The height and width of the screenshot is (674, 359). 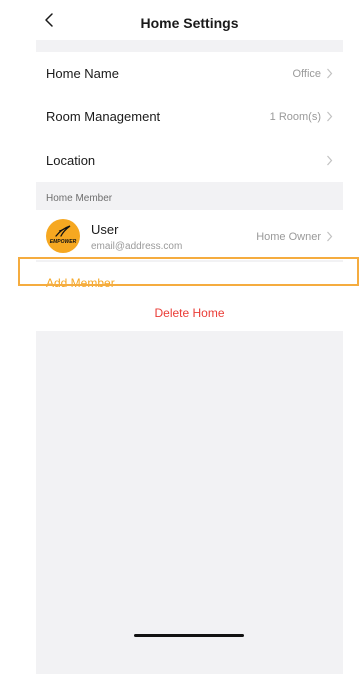 What do you see at coordinates (71, 160) in the screenshot?
I see `location-label: Location` at bounding box center [71, 160].